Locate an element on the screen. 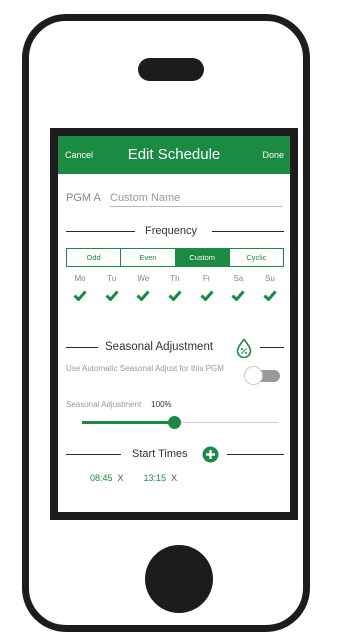 This screenshot has height=643, width=338. day-label: Sa is located at coordinates (238, 278).